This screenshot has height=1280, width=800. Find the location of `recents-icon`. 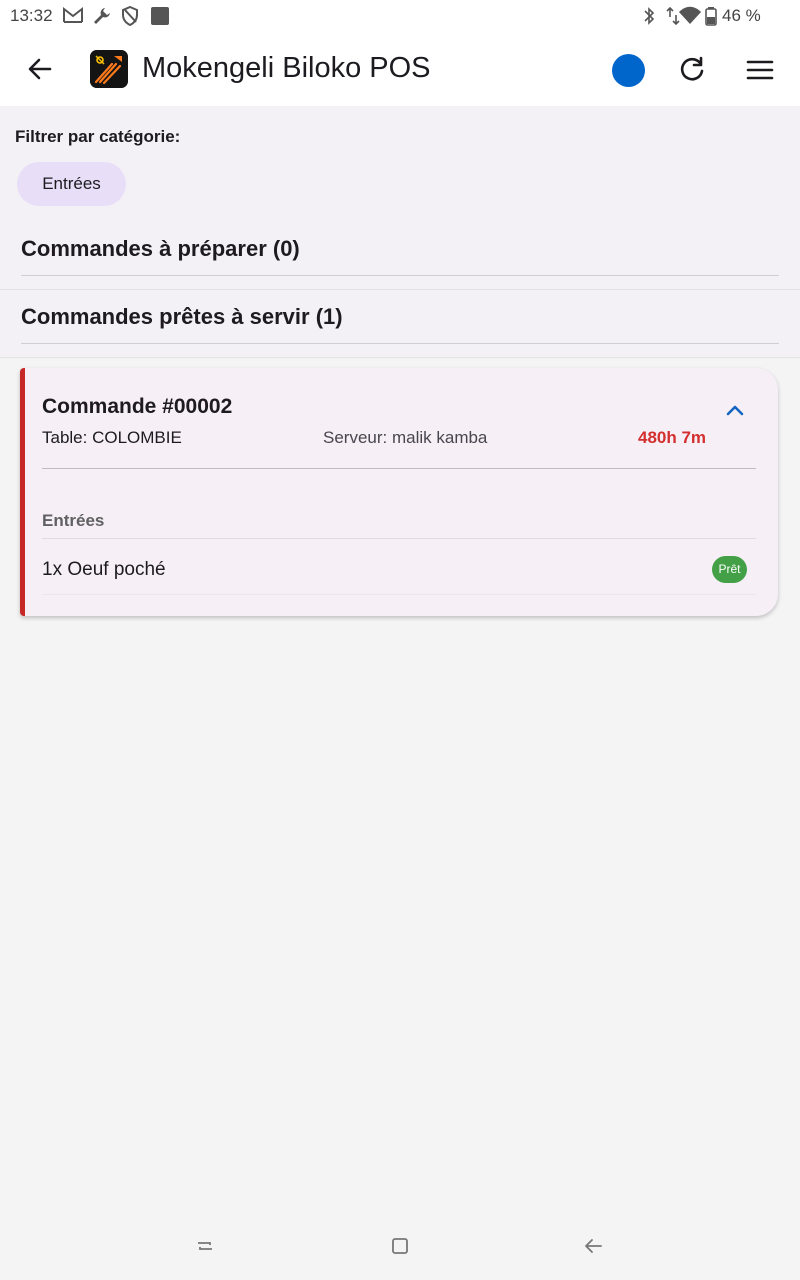

recents-icon is located at coordinates (205, 1246).